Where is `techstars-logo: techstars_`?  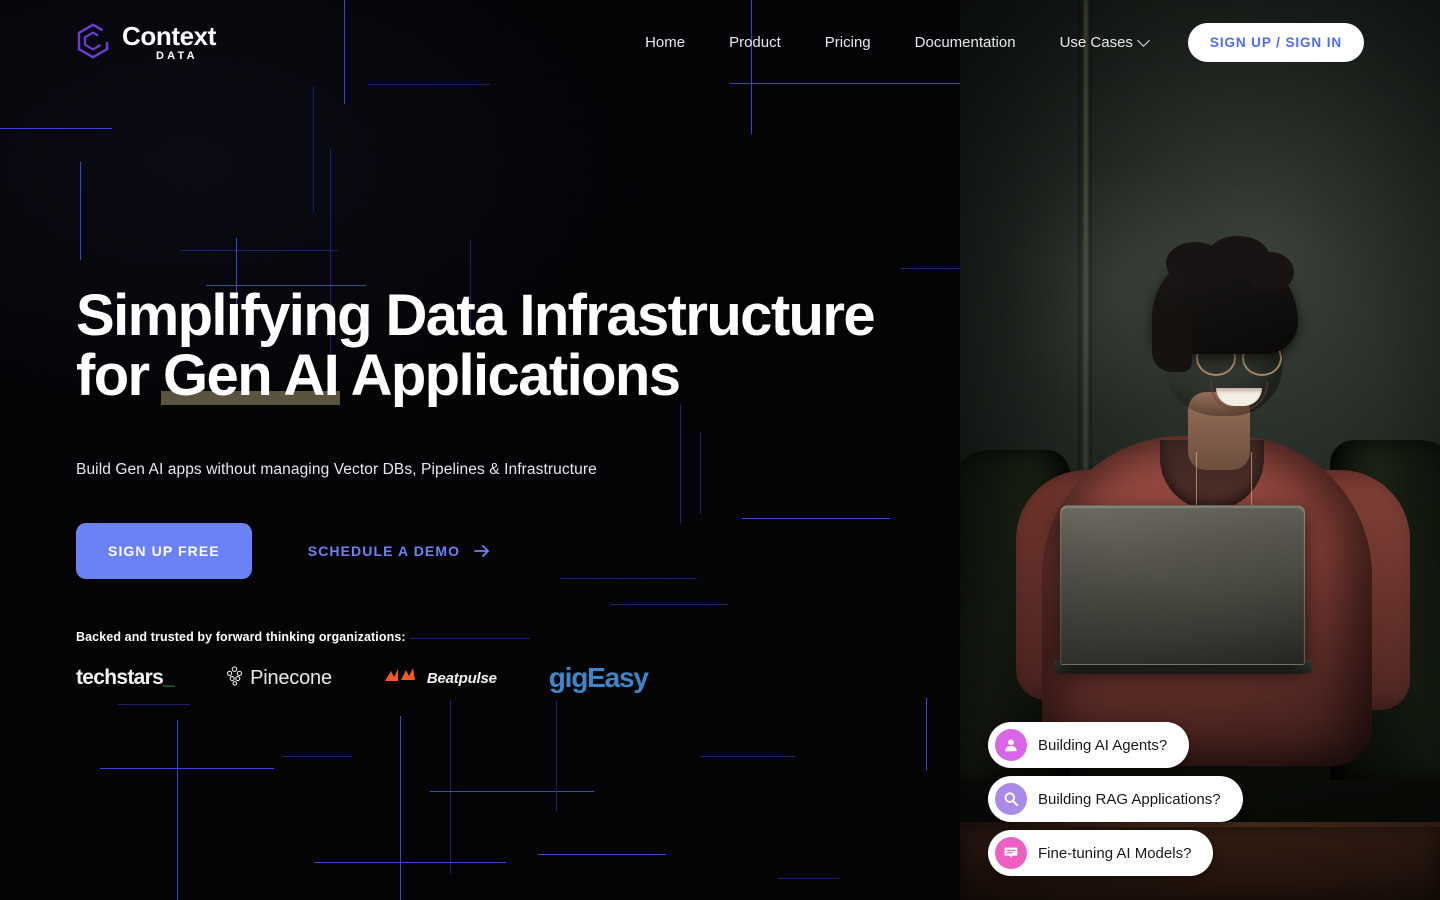
techstars-logo: techstars_ is located at coordinates (125, 678).